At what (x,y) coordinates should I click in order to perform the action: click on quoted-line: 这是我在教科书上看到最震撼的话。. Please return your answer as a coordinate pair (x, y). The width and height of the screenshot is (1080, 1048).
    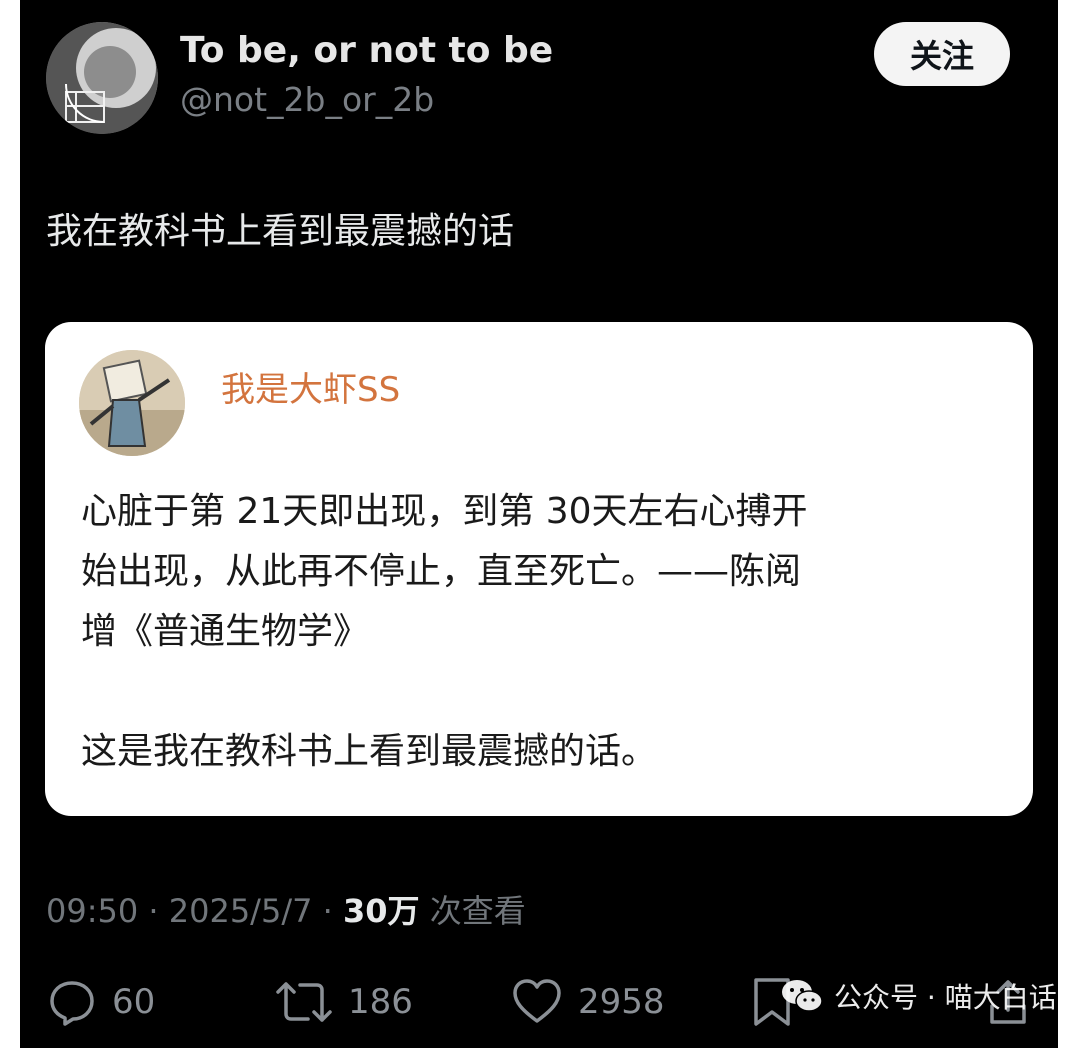
    Looking at the image, I should click on (369, 751).